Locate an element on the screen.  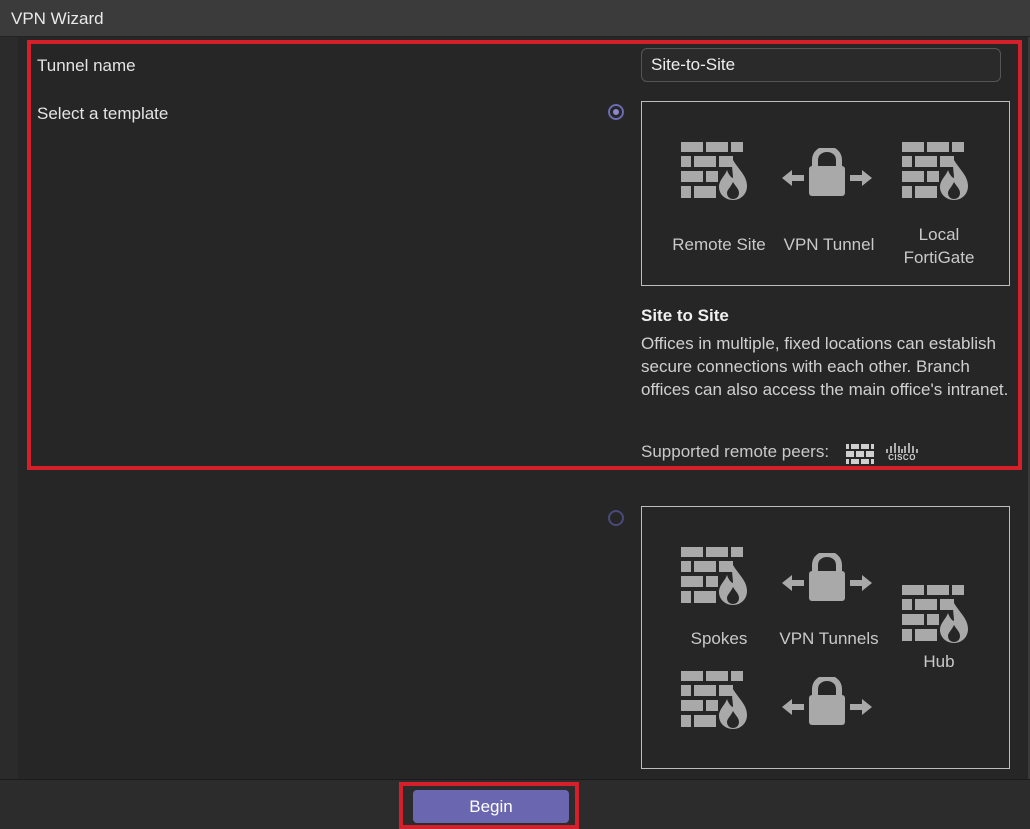
supported-peers: Supported remote peers: CISCO is located at coordinates (779, 453).